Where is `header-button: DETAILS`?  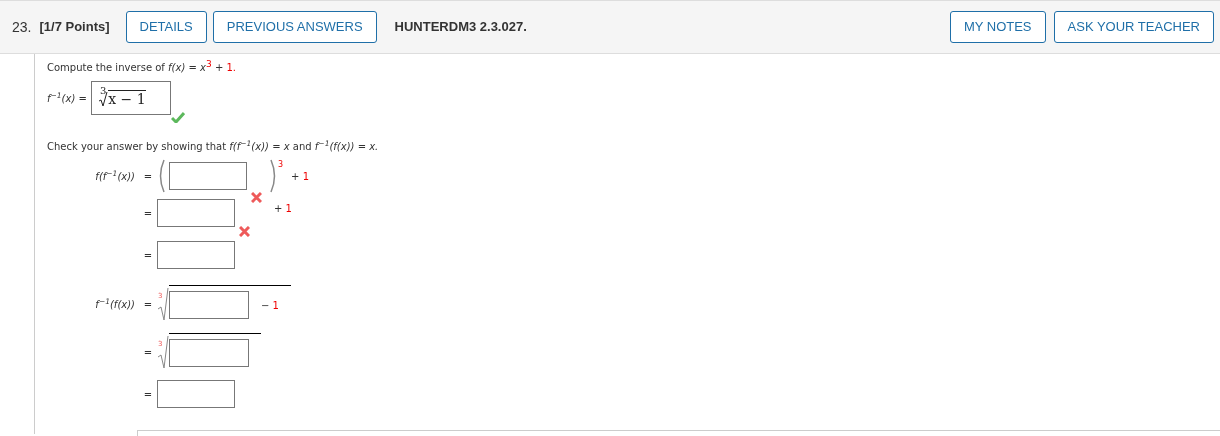
header-button: DETAILS is located at coordinates (166, 27).